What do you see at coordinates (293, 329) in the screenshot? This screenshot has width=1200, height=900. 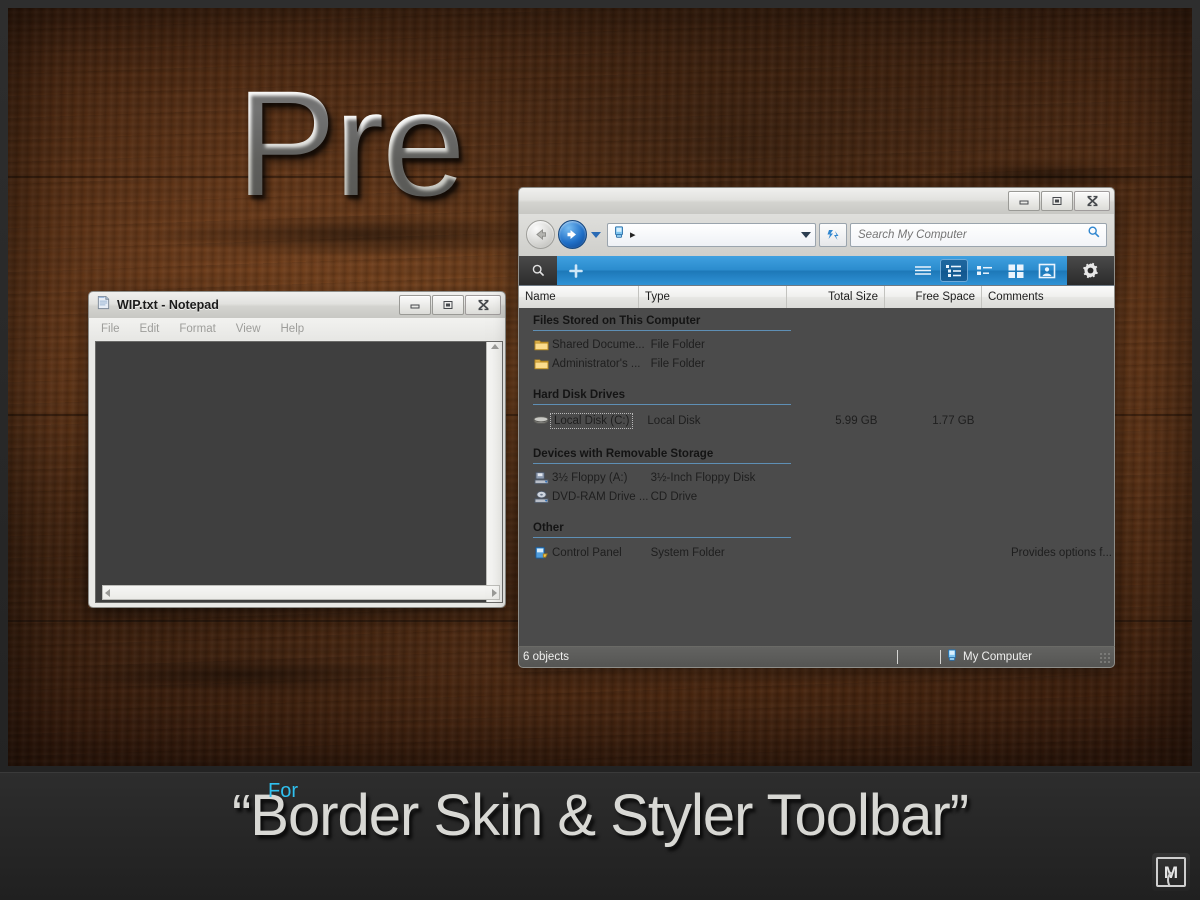 I see `menu-help: Help` at bounding box center [293, 329].